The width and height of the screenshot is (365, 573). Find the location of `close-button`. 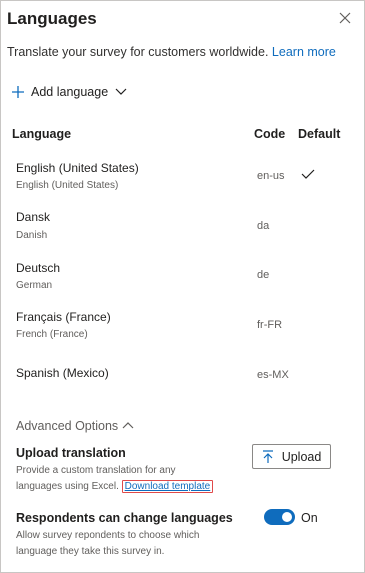

close-button is located at coordinates (345, 18).